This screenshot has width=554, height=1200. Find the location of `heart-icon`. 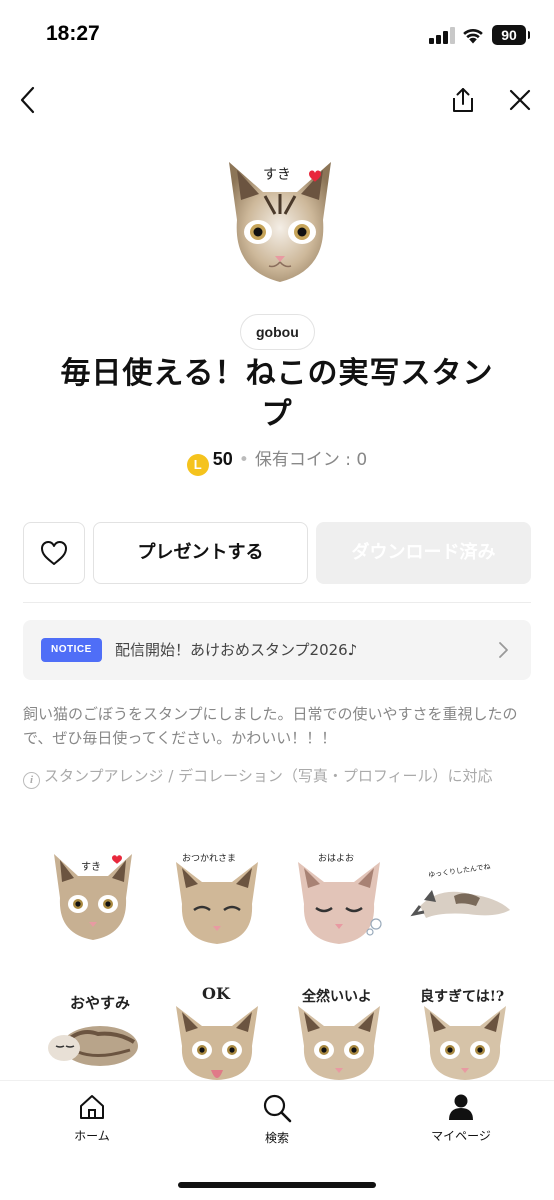

heart-icon is located at coordinates (54, 553).